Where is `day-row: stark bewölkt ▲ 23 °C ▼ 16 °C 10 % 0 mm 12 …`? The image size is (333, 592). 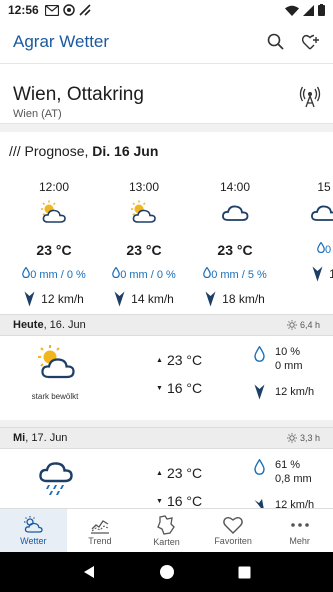 day-row: stark bewölkt ▲ 23 °C ▼ 16 °C 10 % 0 mm 12 … is located at coordinates (166, 378).